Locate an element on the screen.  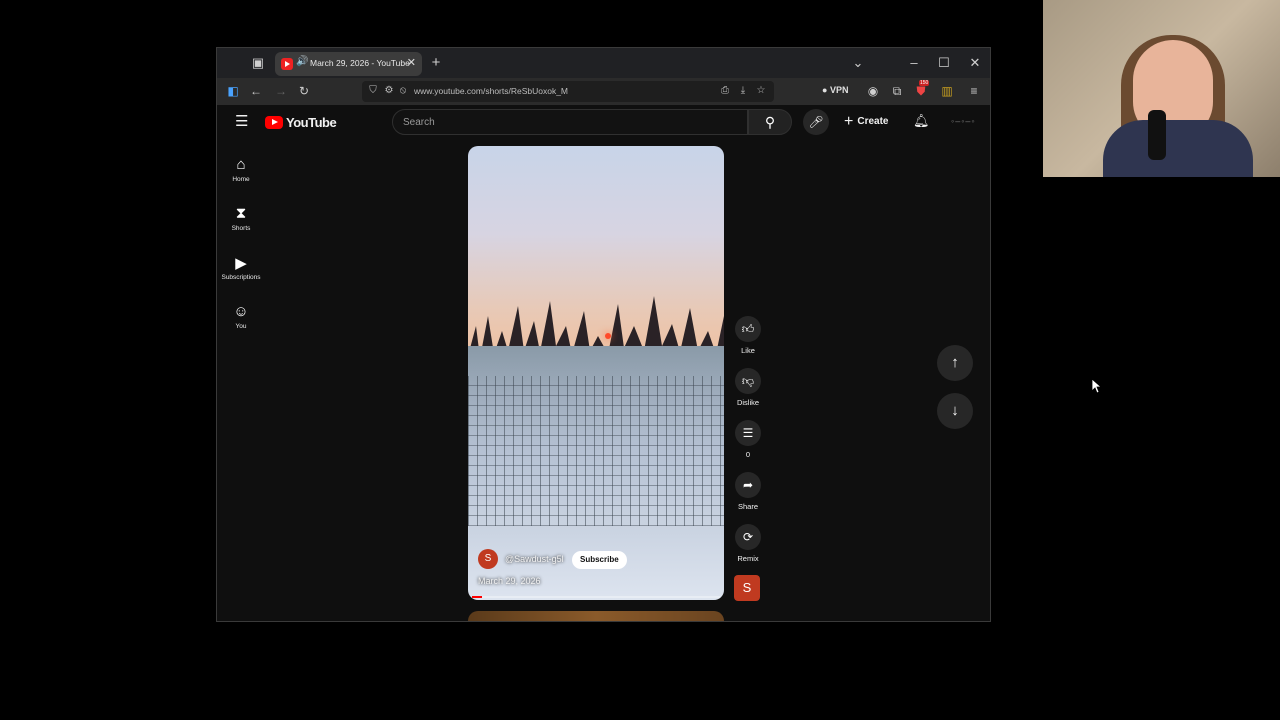
browser-tab: 🔊 March 29, 2026 - YouTube ✕ is located at coordinates (348, 64).